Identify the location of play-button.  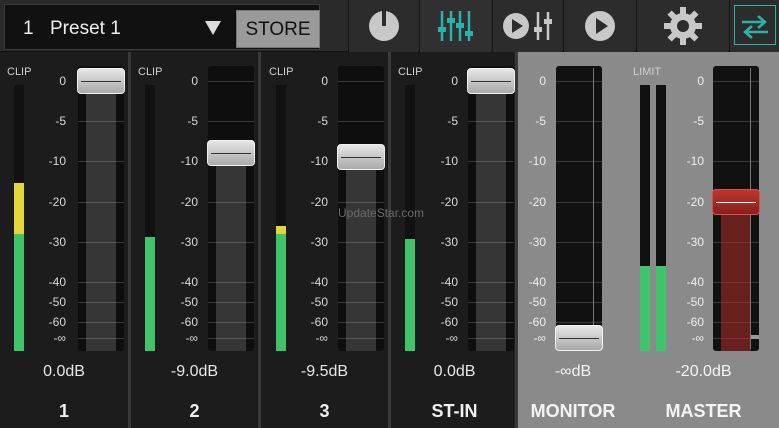
(599, 26).